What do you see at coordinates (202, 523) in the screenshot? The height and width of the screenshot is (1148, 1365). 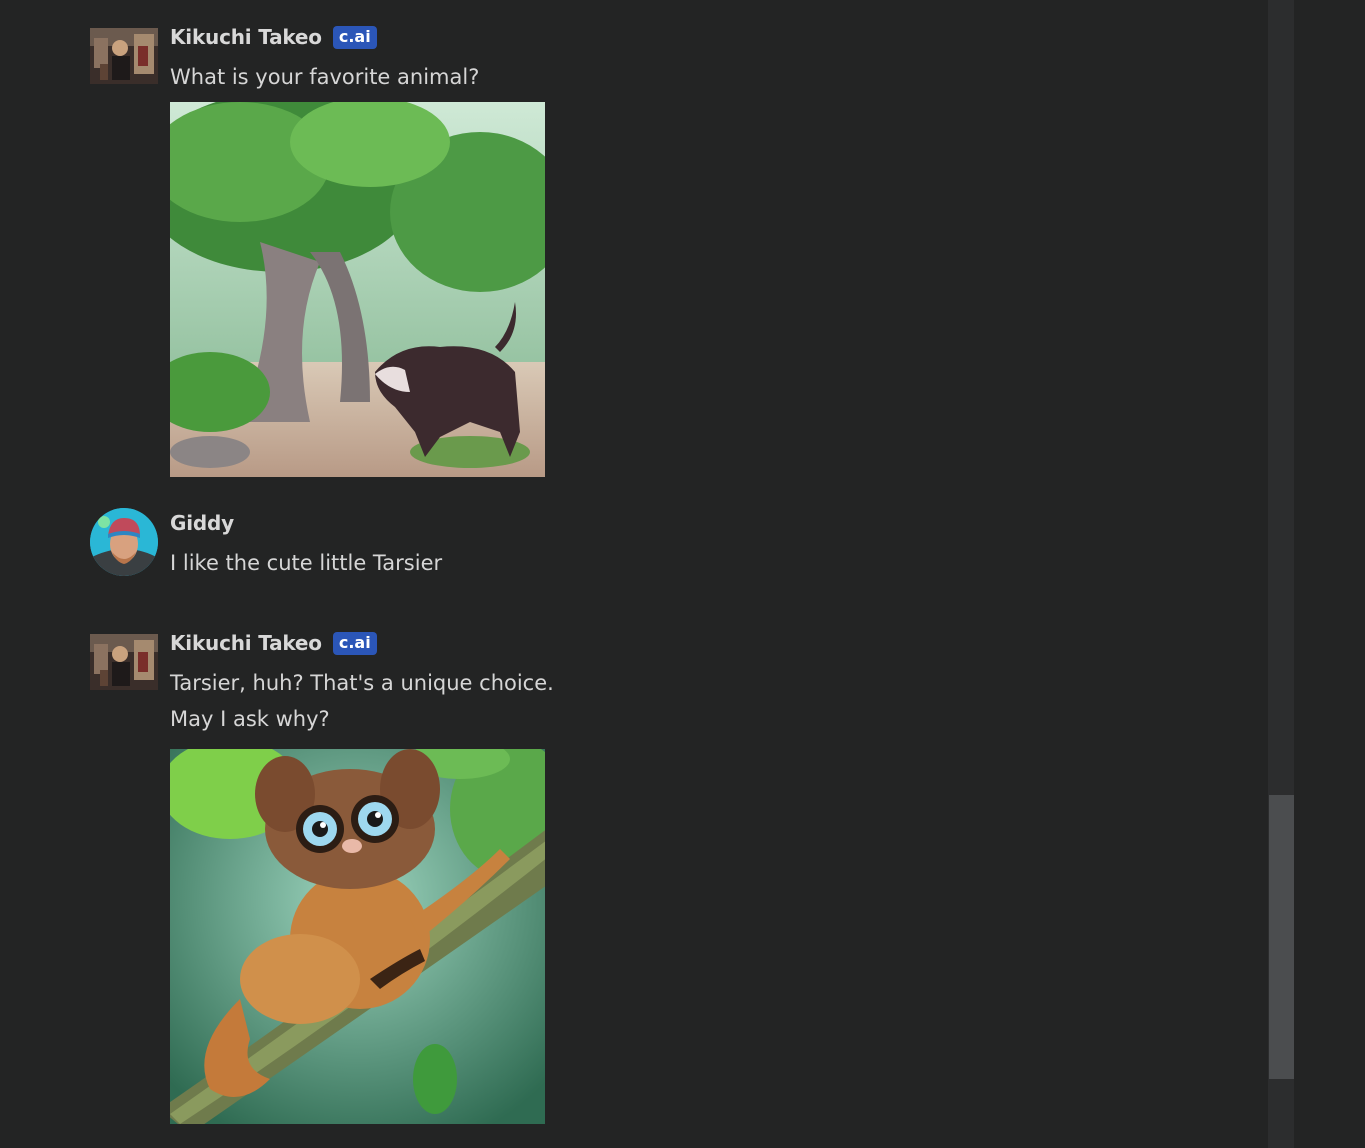 I see `author-name: Giddy` at bounding box center [202, 523].